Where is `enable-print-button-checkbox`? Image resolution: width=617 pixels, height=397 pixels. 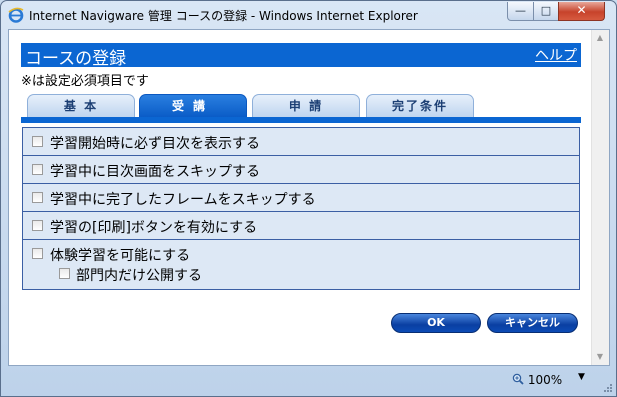 enable-print-button-checkbox is located at coordinates (37, 225).